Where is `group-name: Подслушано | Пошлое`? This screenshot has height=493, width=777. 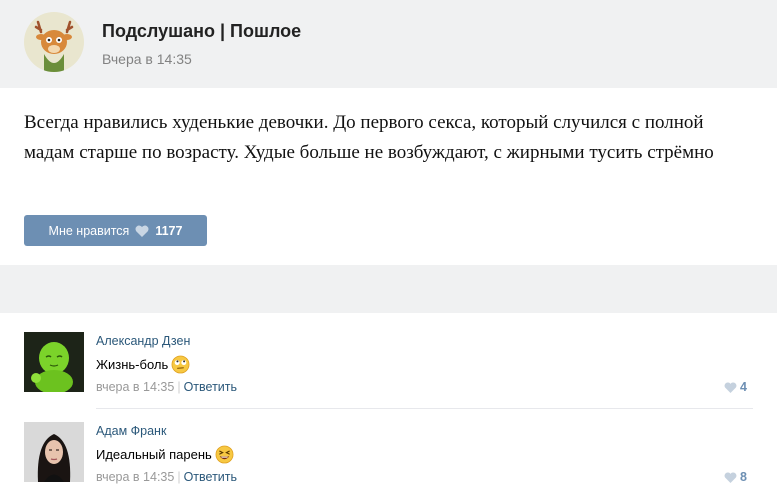
group-name: Подслушано | Пошлое is located at coordinates (201, 31).